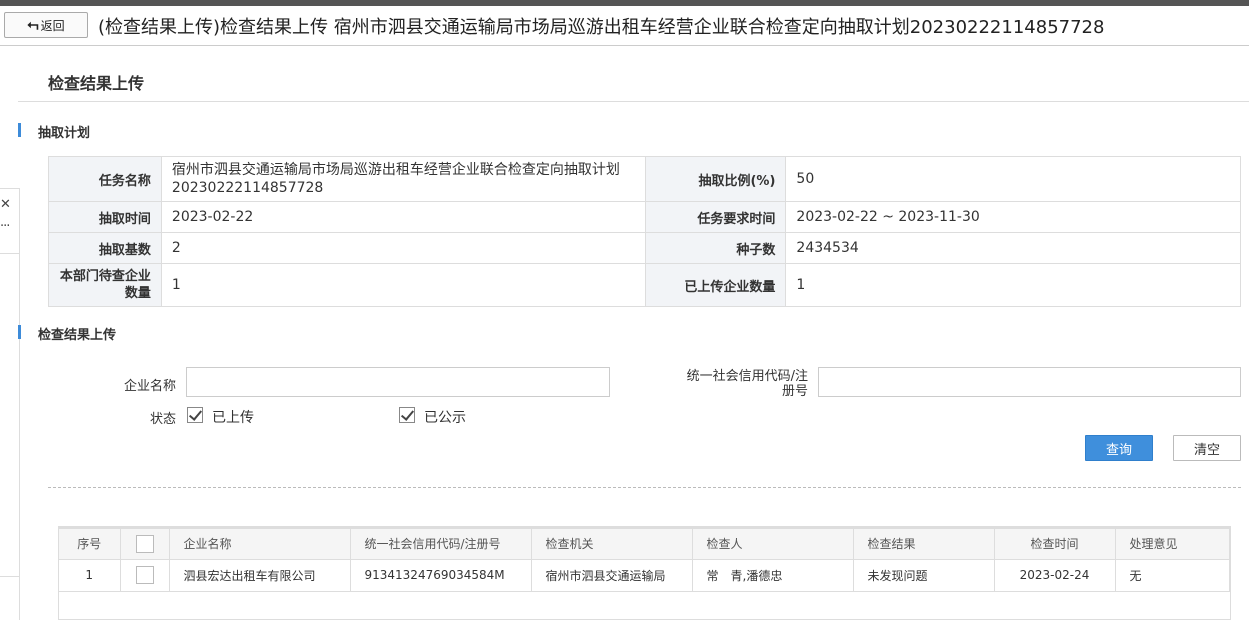  What do you see at coordinates (924, 544) in the screenshot?
I see `col-result-header: 检查结果` at bounding box center [924, 544].